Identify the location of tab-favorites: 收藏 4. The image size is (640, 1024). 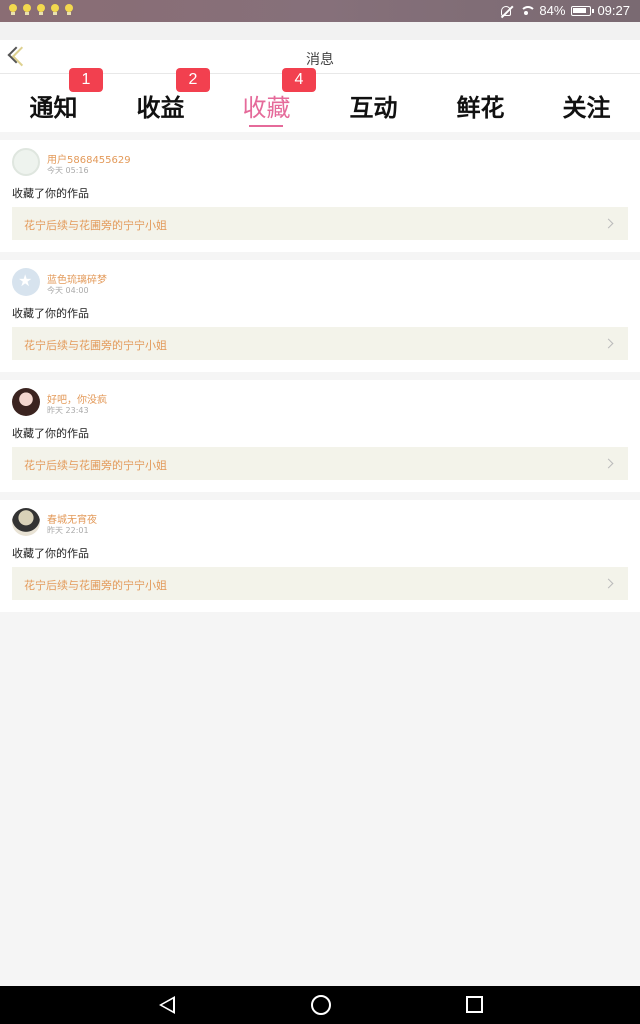
(266, 100).